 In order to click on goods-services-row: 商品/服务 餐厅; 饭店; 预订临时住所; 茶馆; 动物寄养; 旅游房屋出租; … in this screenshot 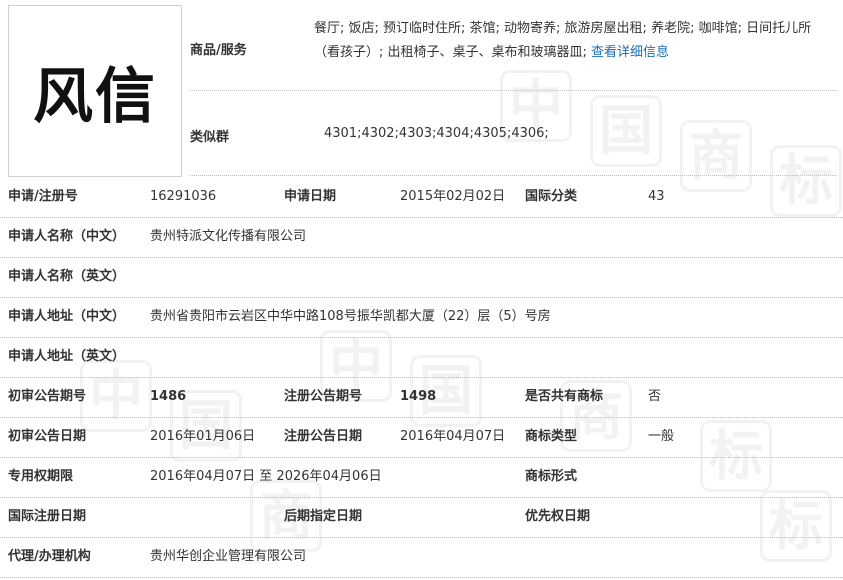, I will do `click(513, 48)`.